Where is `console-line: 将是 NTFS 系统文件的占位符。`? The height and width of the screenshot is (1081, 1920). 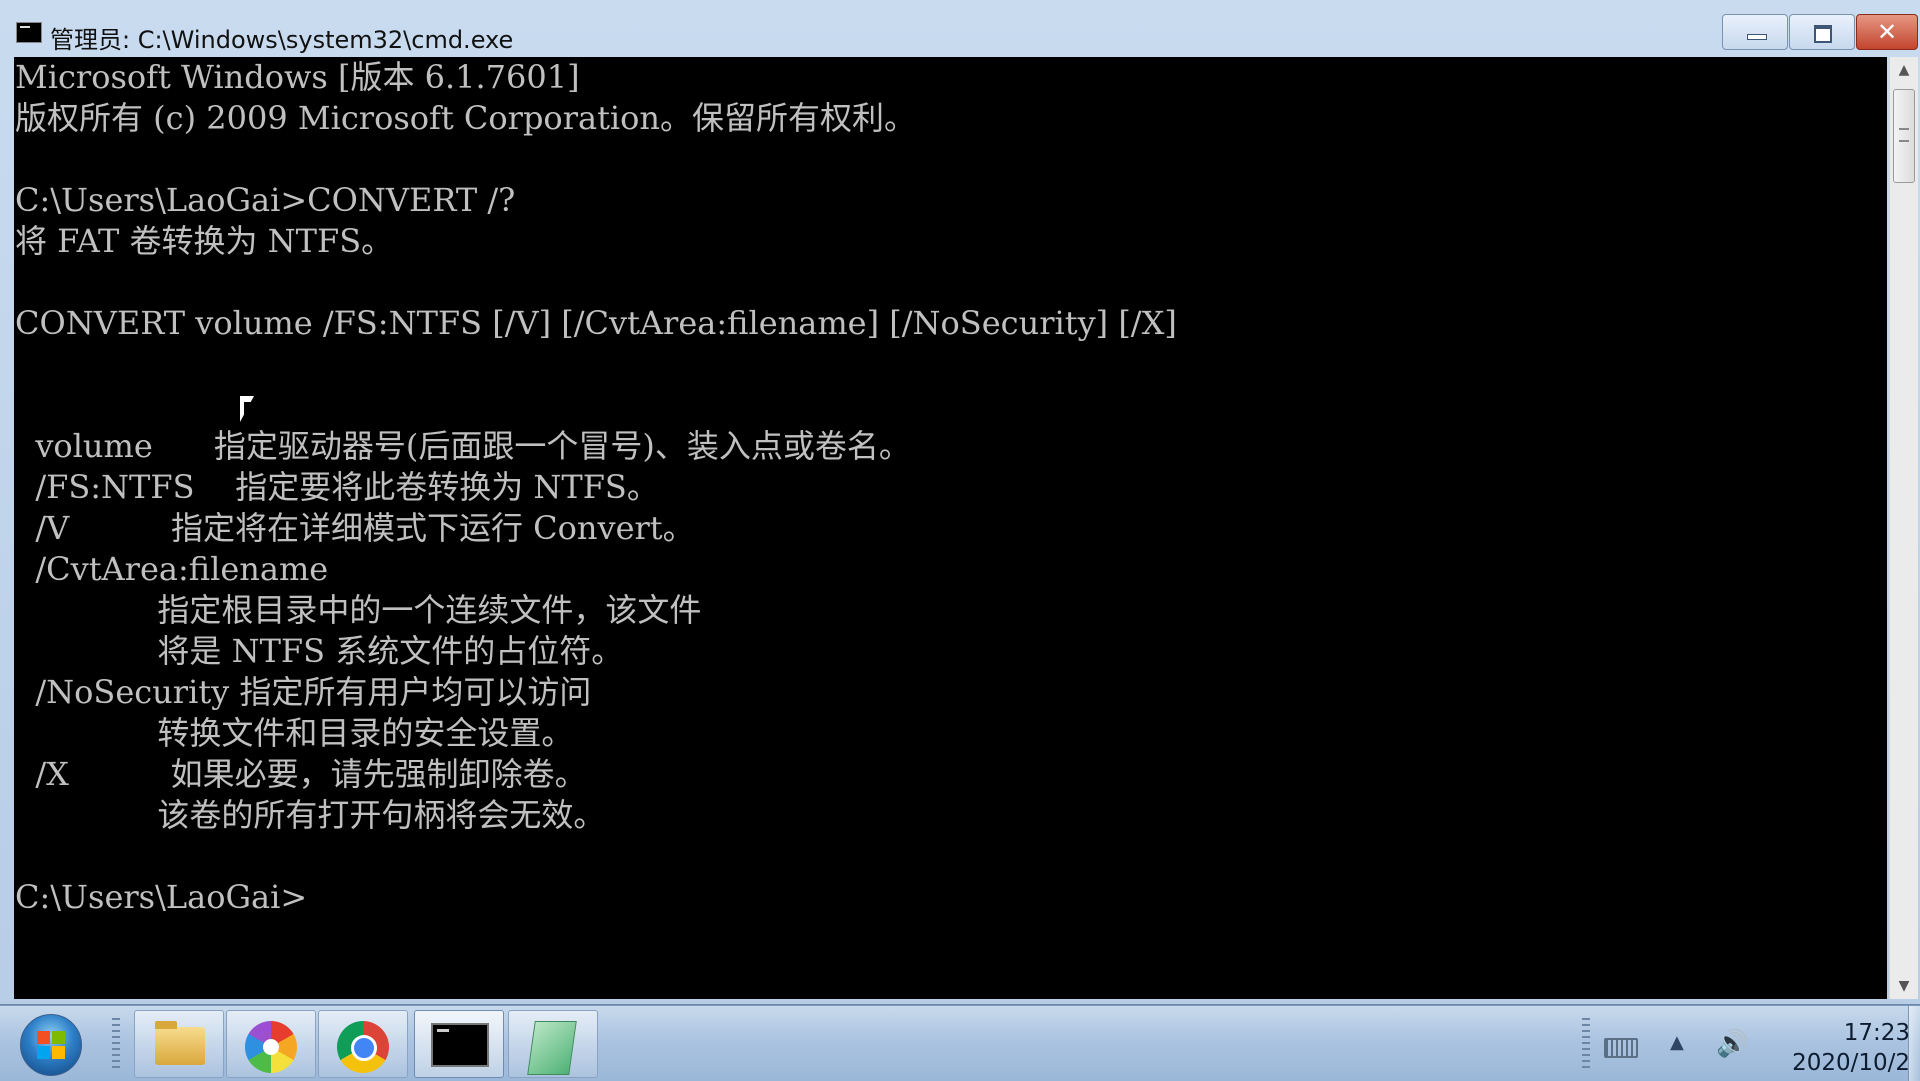
console-line: 将是 NTFS 系统文件的占位符。 is located at coordinates (319, 651).